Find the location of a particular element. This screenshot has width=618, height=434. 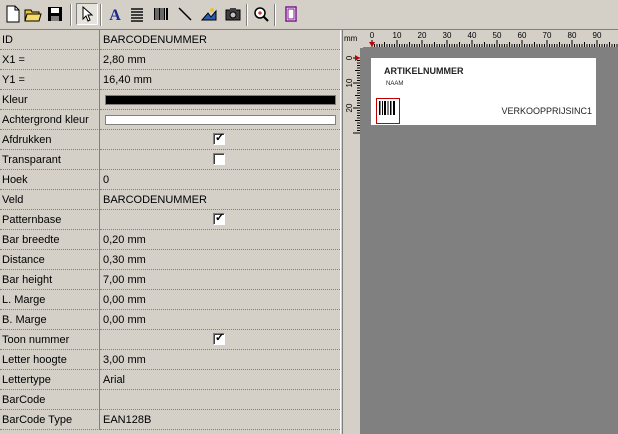

property-name: BarCode Type is located at coordinates (50, 420).